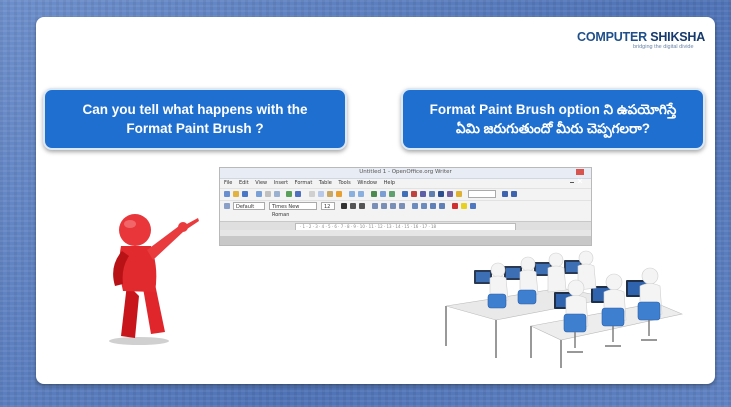  Describe the element at coordinates (289, 194) in the screenshot. I see `spellcheck-icon` at that location.